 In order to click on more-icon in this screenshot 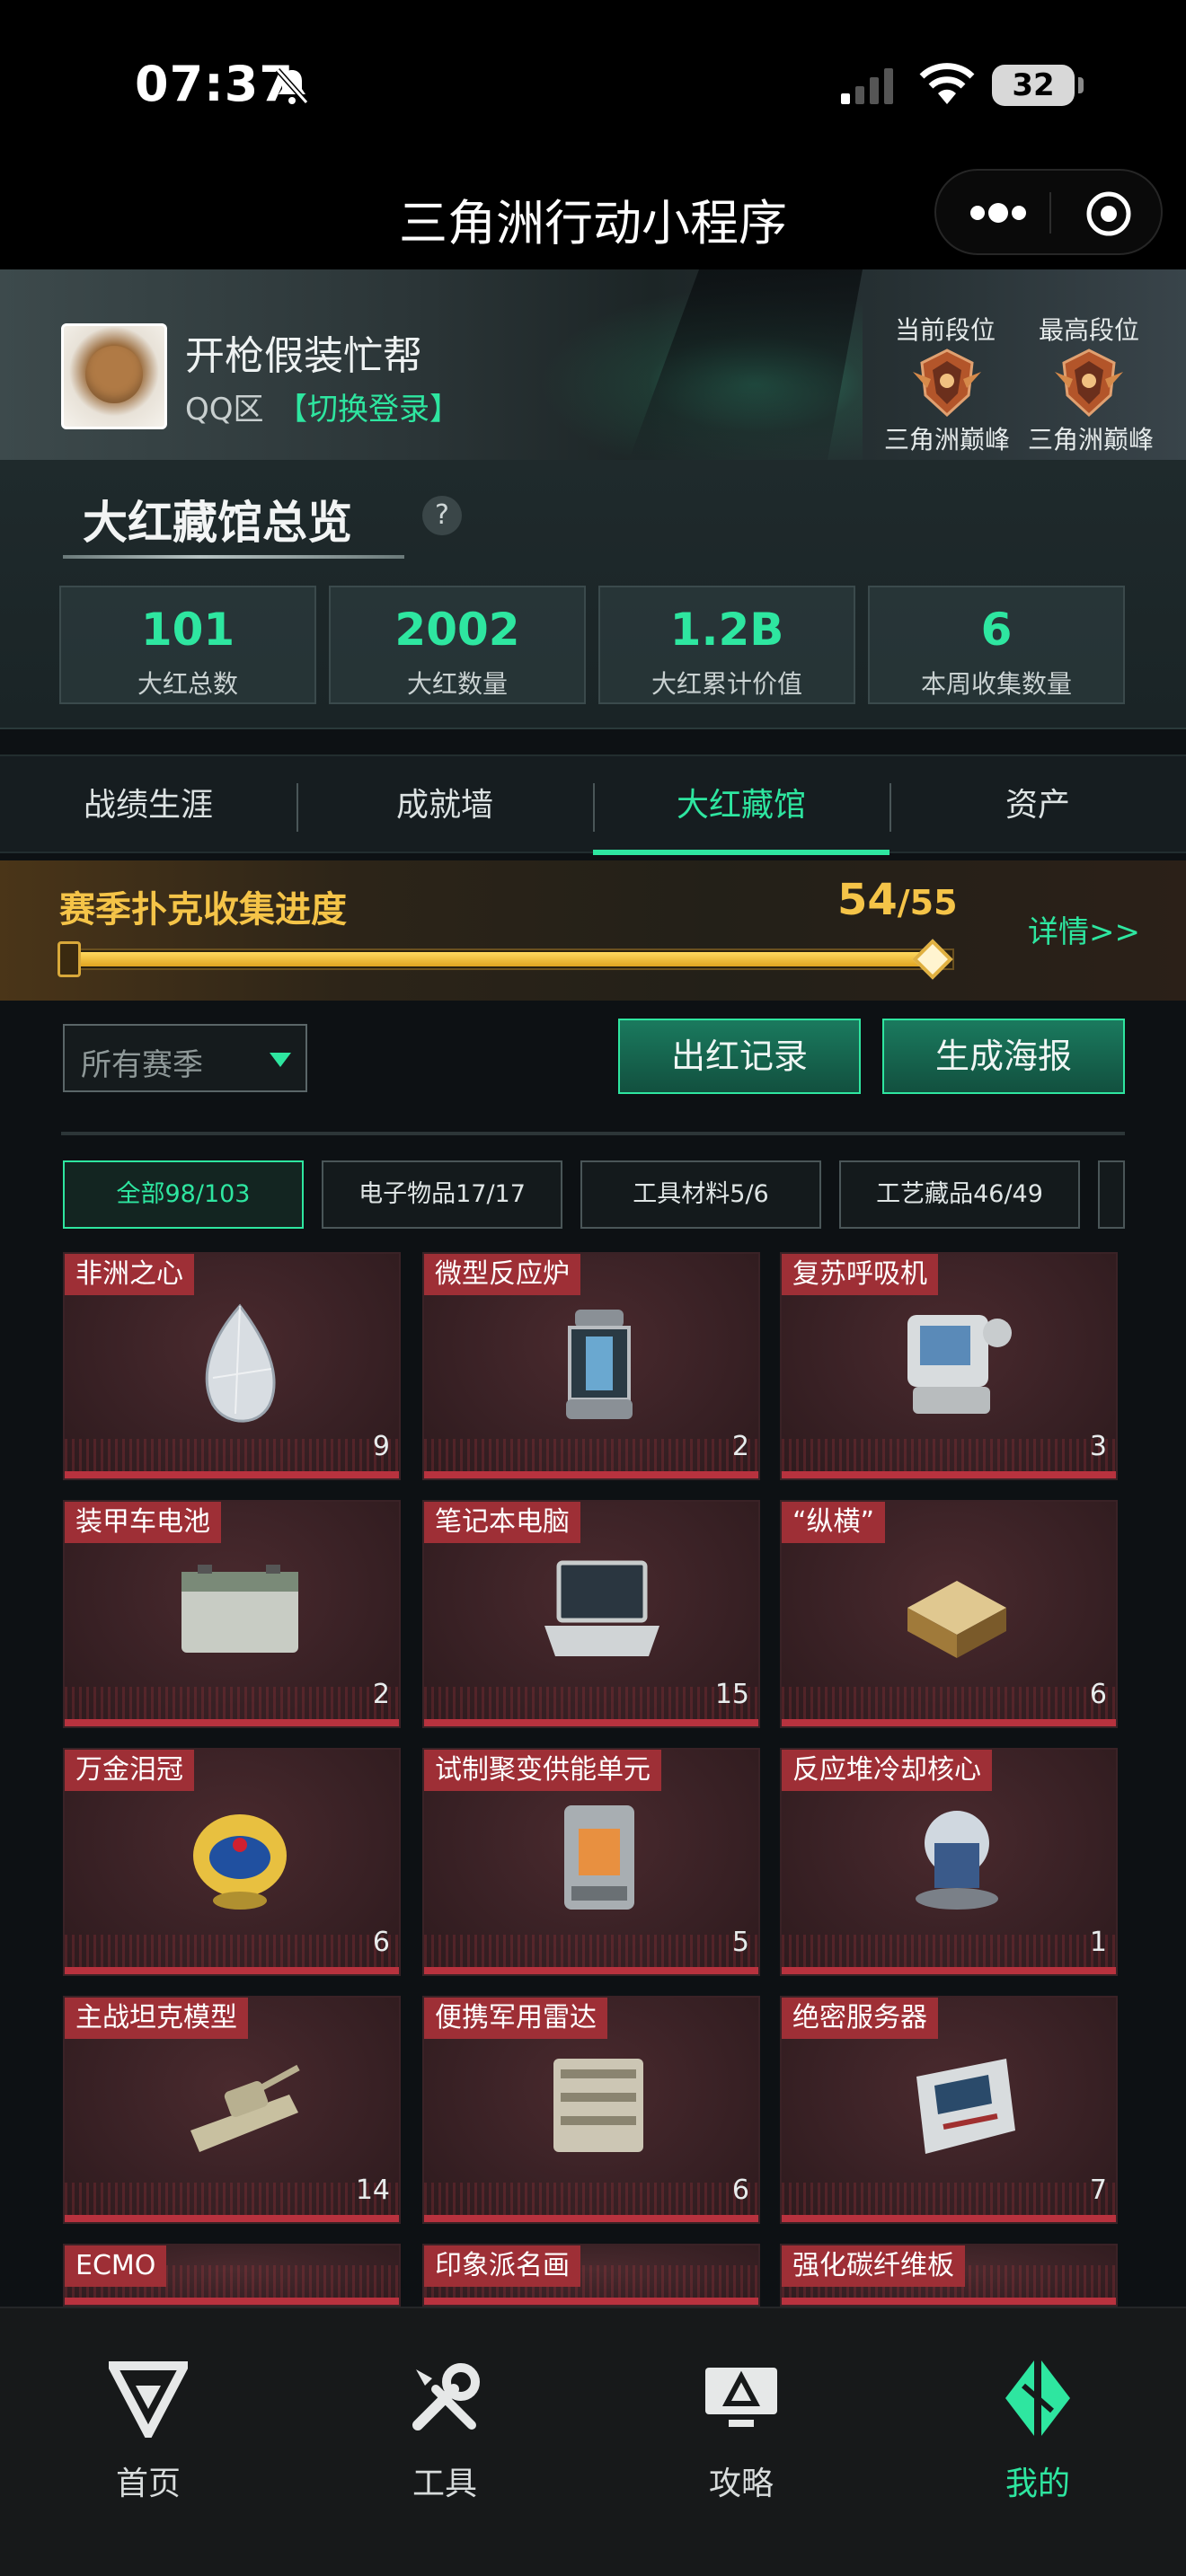, I will do `click(998, 213)`.